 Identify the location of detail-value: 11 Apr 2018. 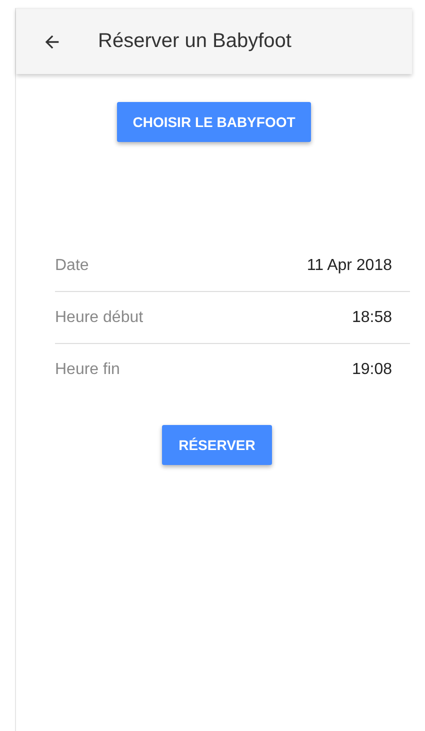
(349, 265).